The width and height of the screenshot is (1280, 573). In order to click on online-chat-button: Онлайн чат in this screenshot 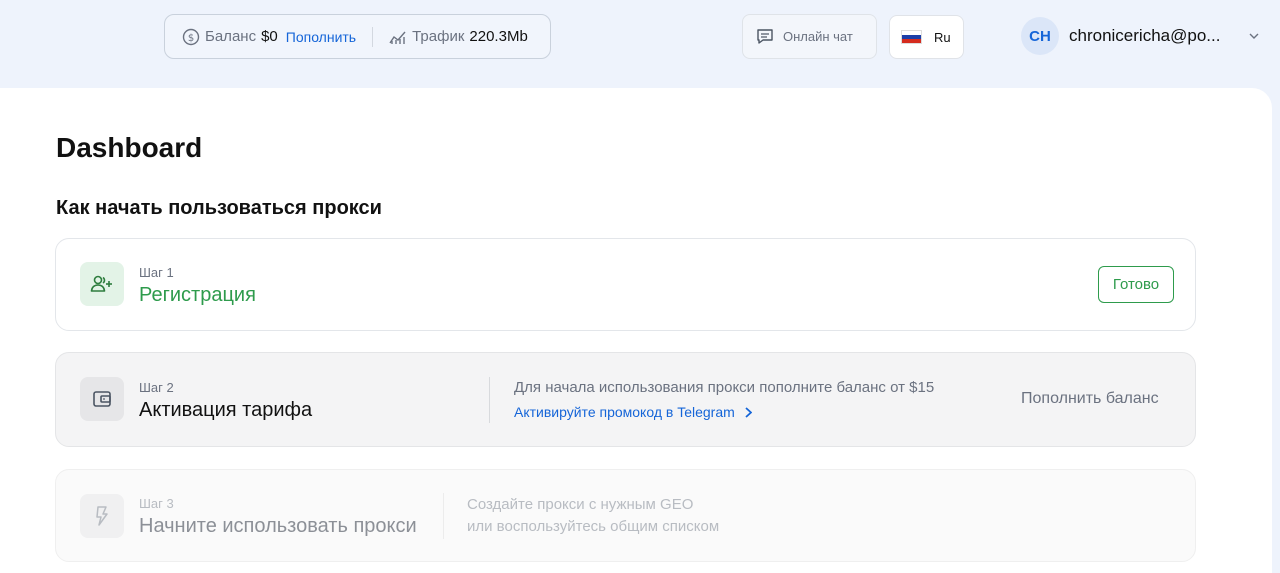, I will do `click(809, 36)`.